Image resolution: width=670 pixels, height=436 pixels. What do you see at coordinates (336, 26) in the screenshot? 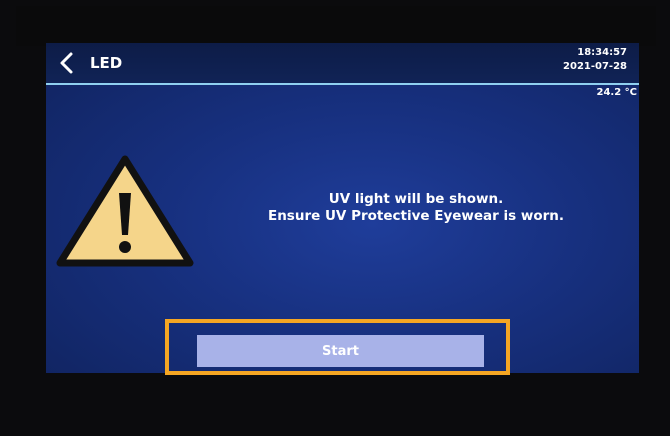
I see `device-top-bezel` at bounding box center [336, 26].